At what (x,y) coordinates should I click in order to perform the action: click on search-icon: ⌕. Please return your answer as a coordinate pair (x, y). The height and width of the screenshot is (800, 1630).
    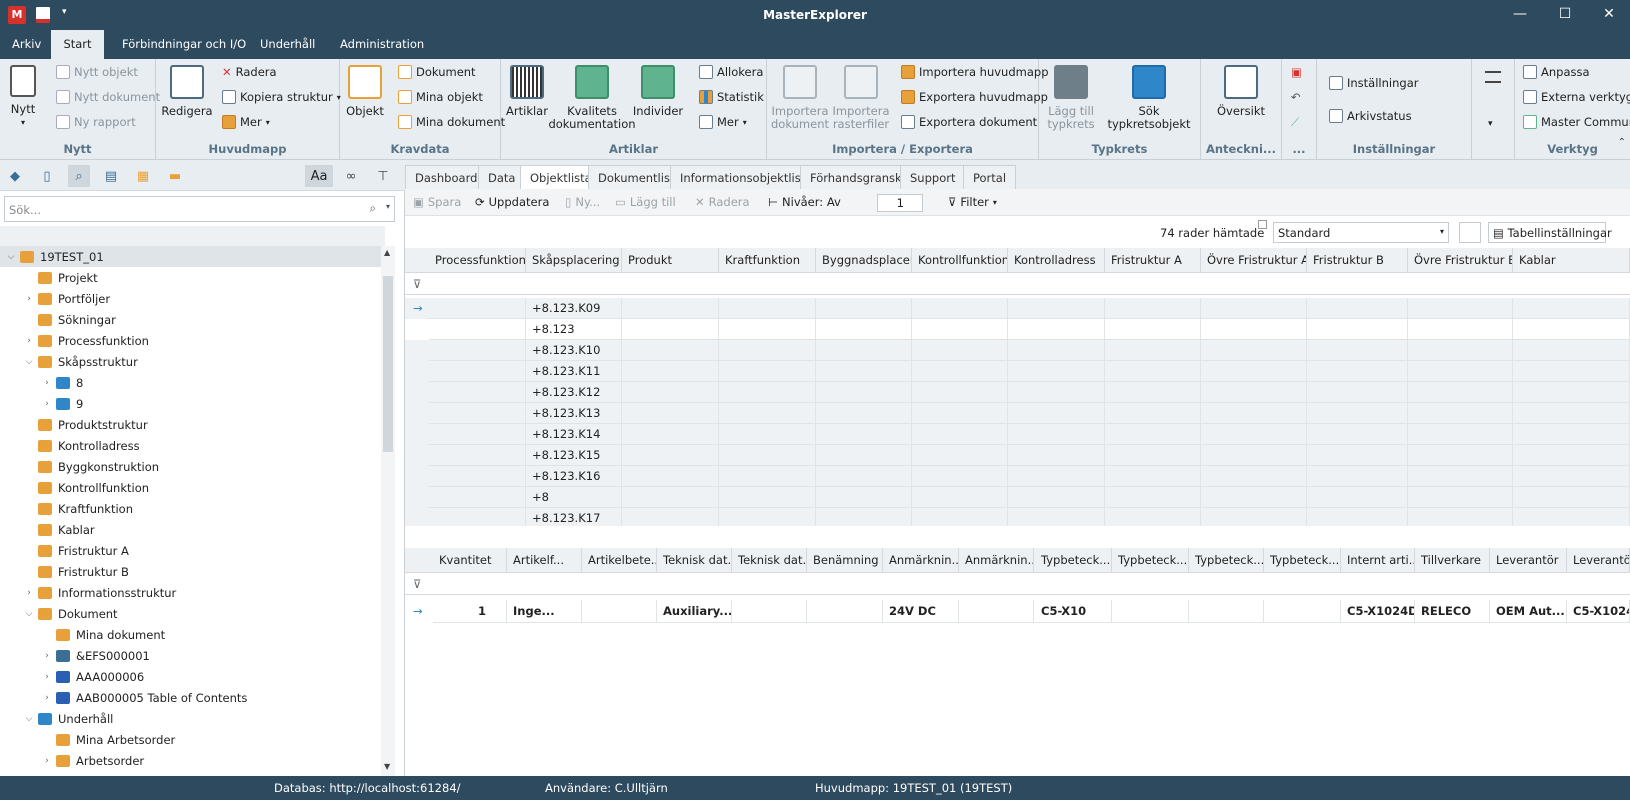
    Looking at the image, I should click on (373, 208).